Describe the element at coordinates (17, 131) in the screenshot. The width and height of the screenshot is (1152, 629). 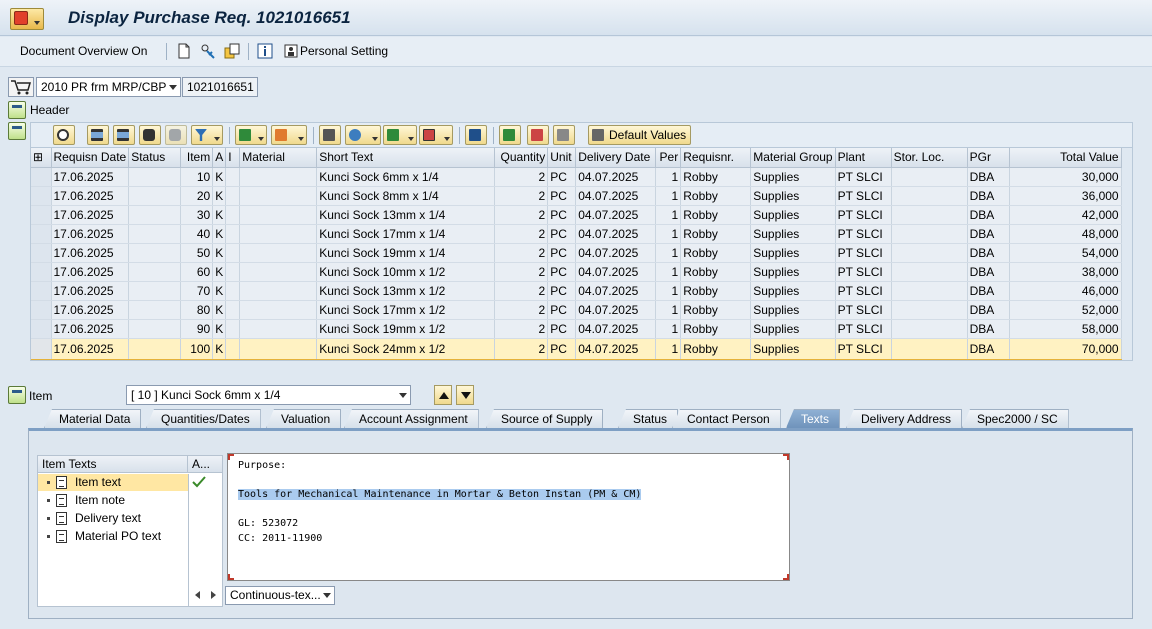
I see `collapse-items-icon` at that location.